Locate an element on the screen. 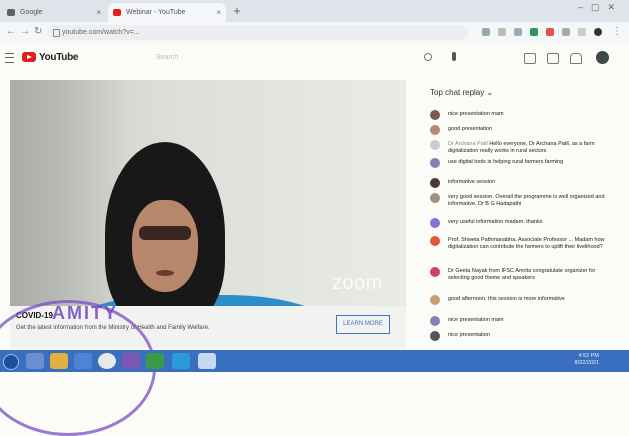 The image size is (629, 436). apps-icon is located at coordinates (553, 58).